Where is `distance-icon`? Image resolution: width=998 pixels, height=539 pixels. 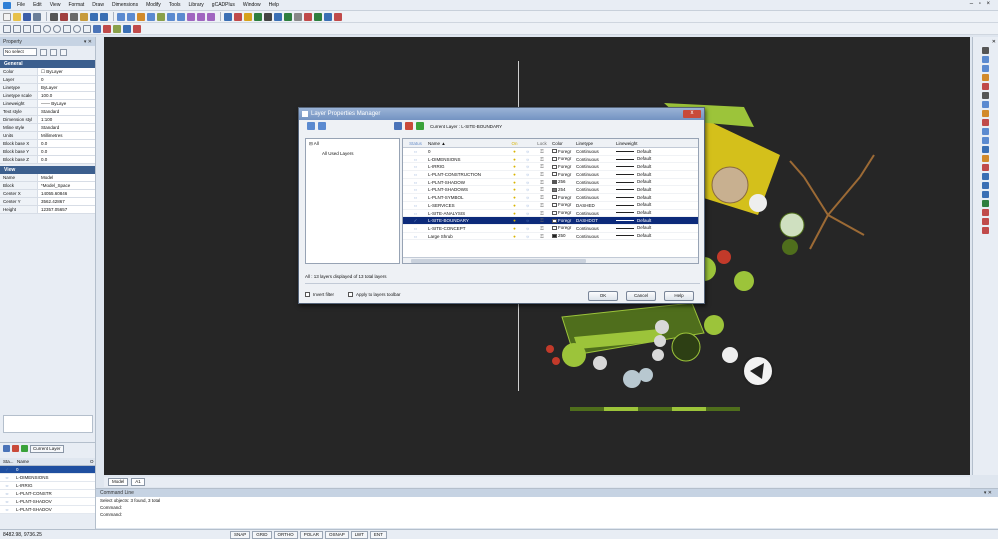
distance-icon is located at coordinates (228, 16).